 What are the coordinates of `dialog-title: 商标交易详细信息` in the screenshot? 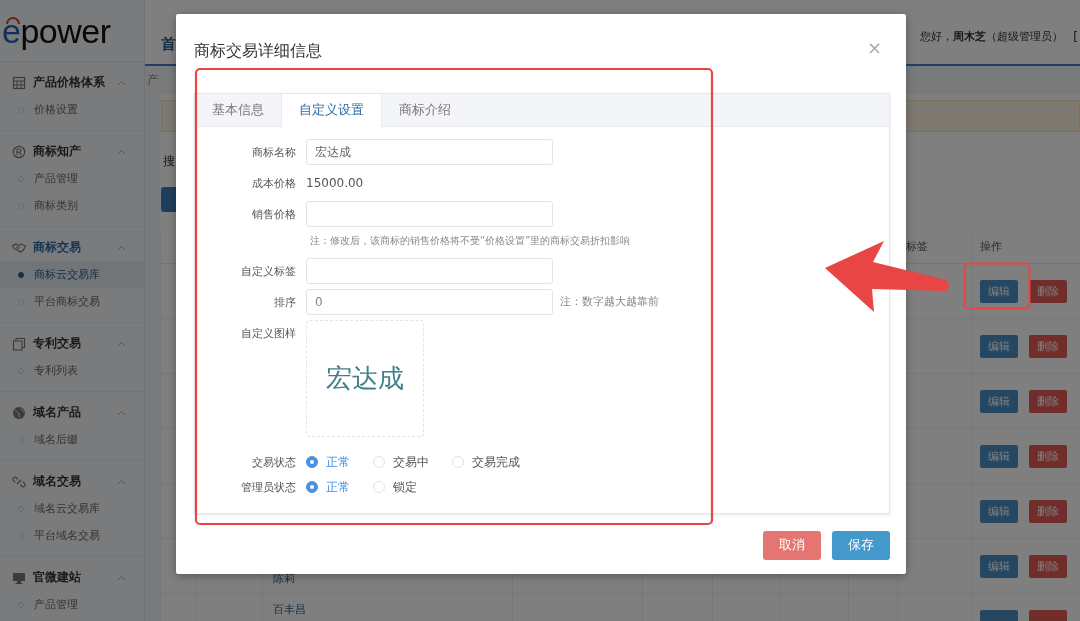 It's located at (258, 51).